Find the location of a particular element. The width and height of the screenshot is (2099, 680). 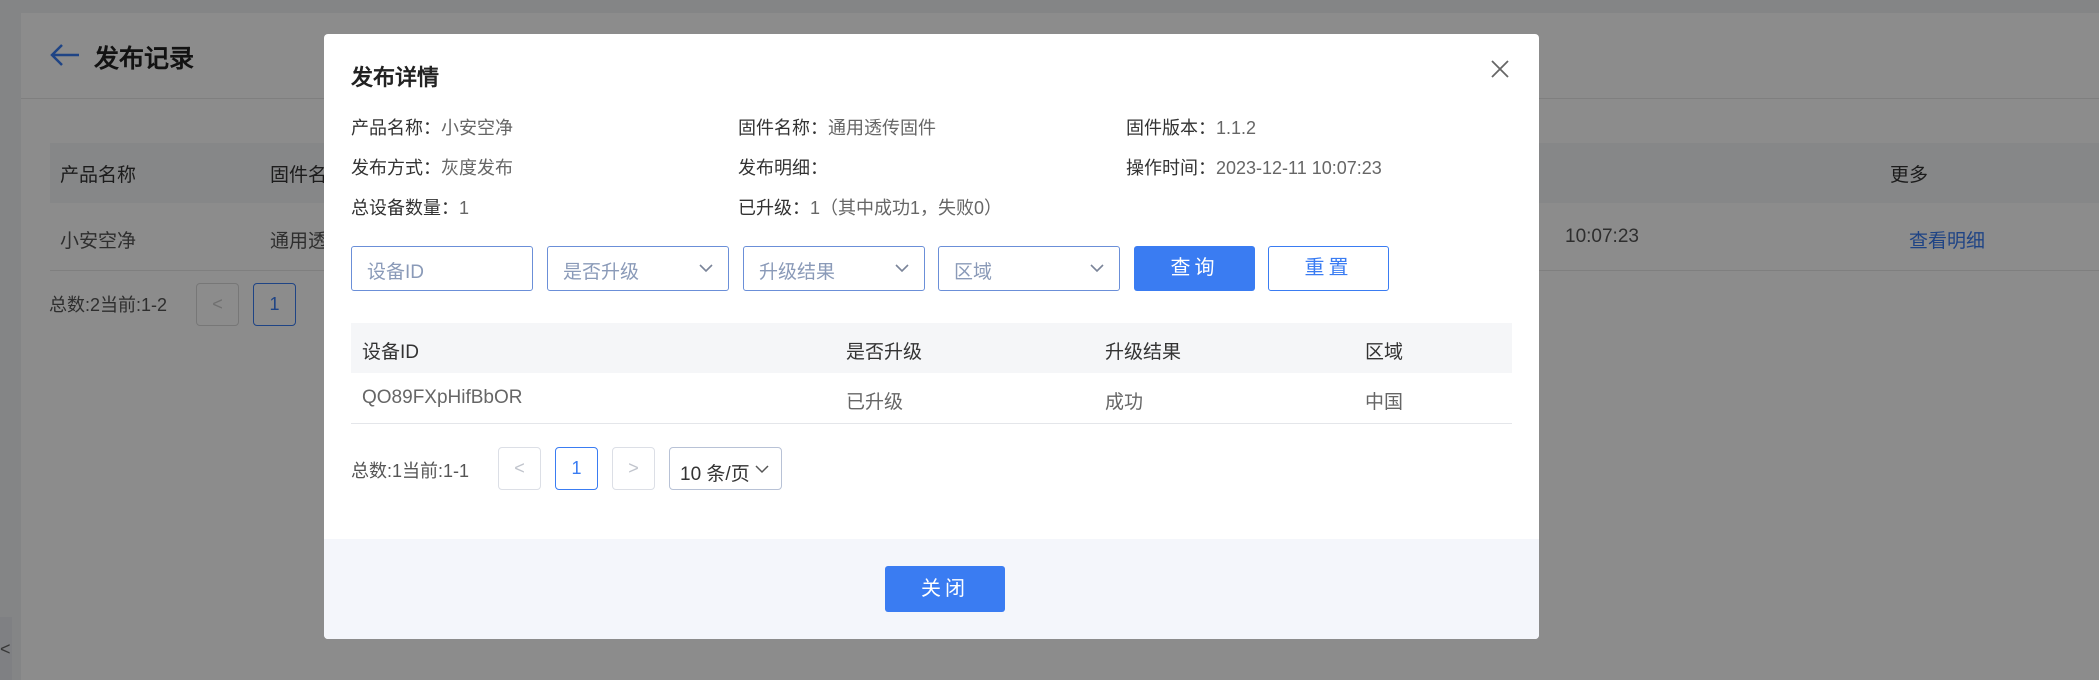

cell-upgraded: 已升级 is located at coordinates (875, 402).